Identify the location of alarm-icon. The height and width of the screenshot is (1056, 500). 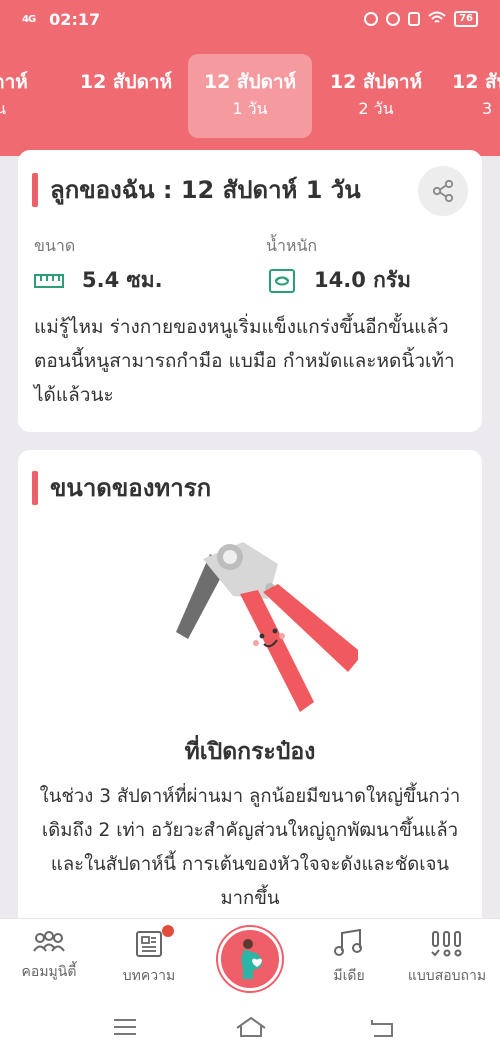
(393, 19).